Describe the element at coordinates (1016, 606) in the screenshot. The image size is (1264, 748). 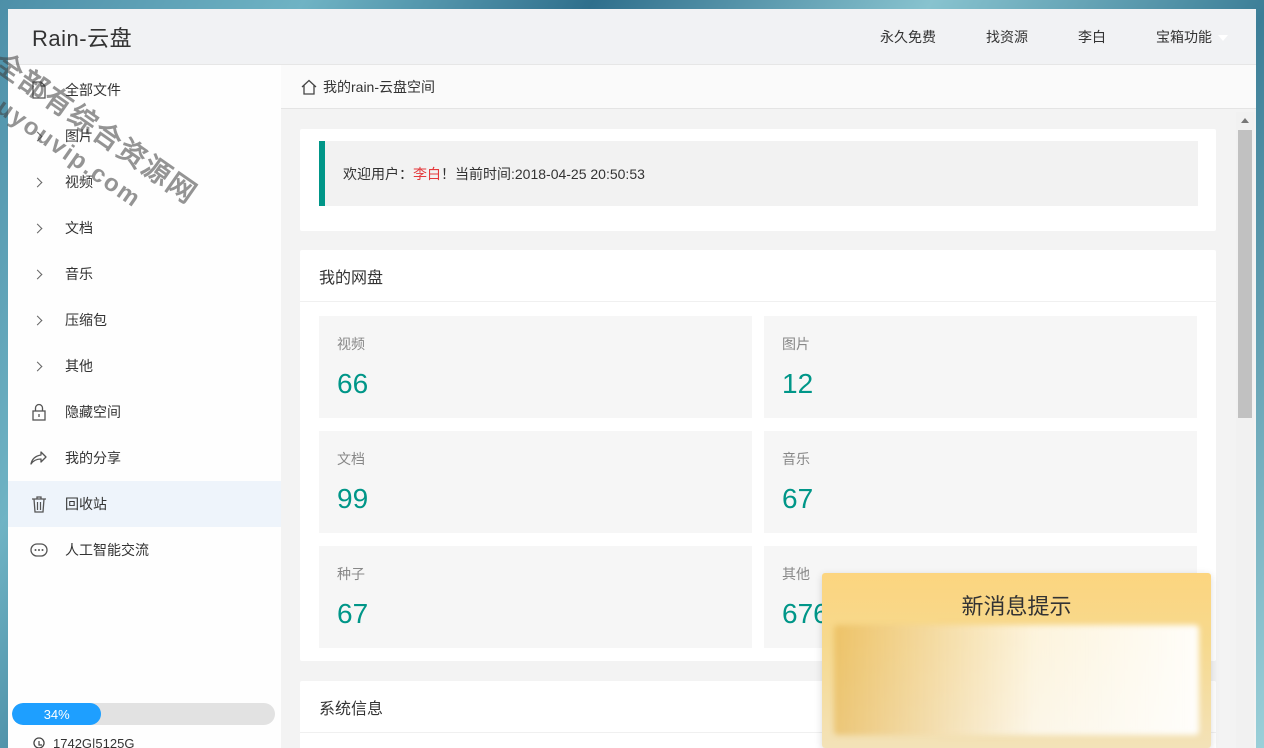
I see `popup-title: 新消息提示` at that location.